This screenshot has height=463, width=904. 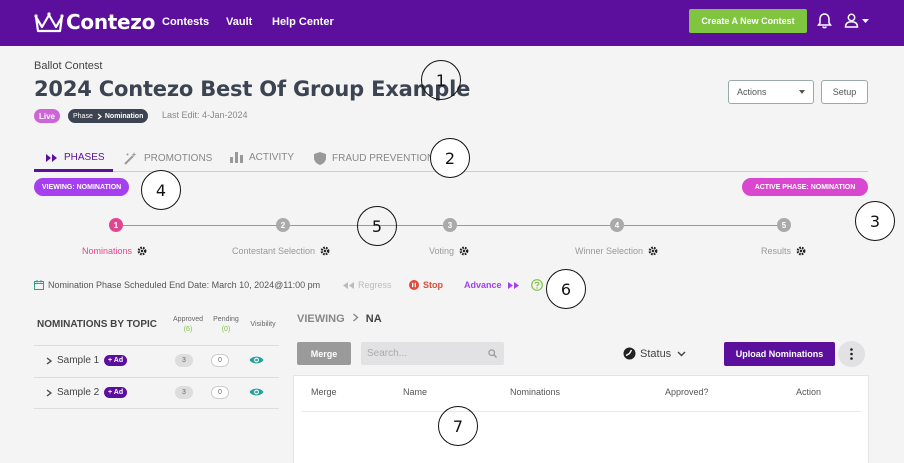 I want to click on logo: Contezo, so click(x=94, y=22).